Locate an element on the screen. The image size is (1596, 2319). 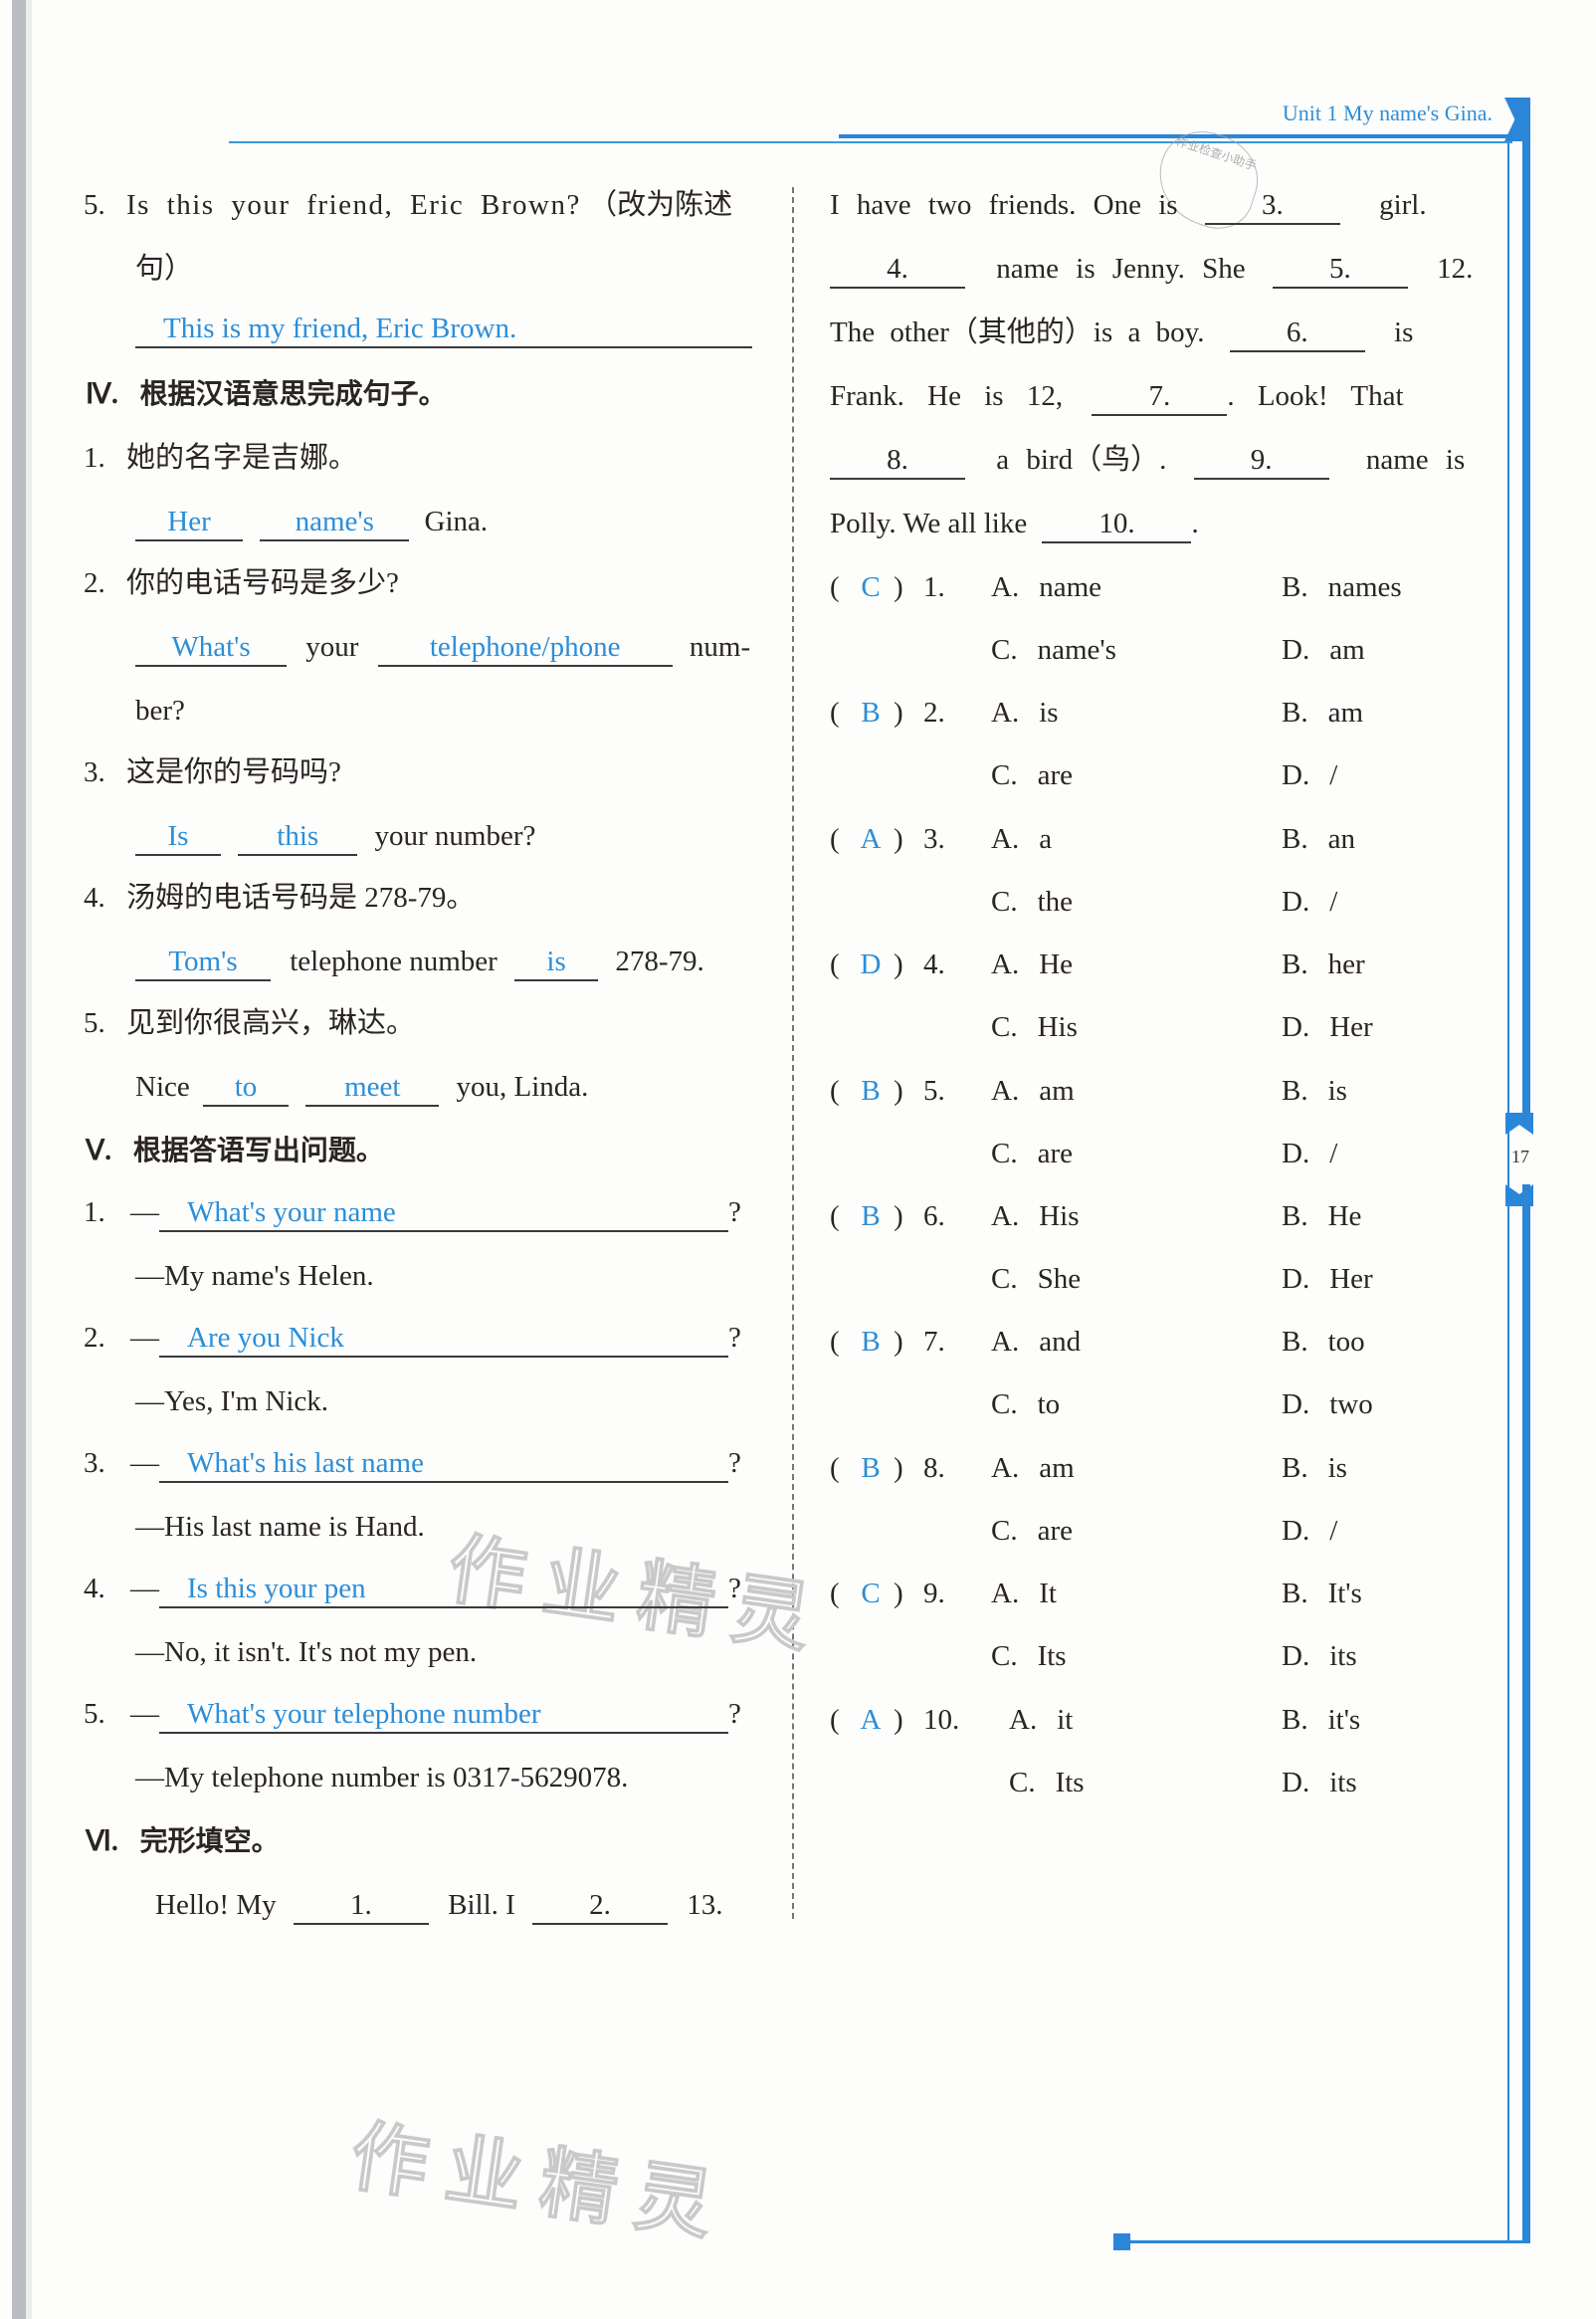
question-number: 9. is located at coordinates (934, 1593).